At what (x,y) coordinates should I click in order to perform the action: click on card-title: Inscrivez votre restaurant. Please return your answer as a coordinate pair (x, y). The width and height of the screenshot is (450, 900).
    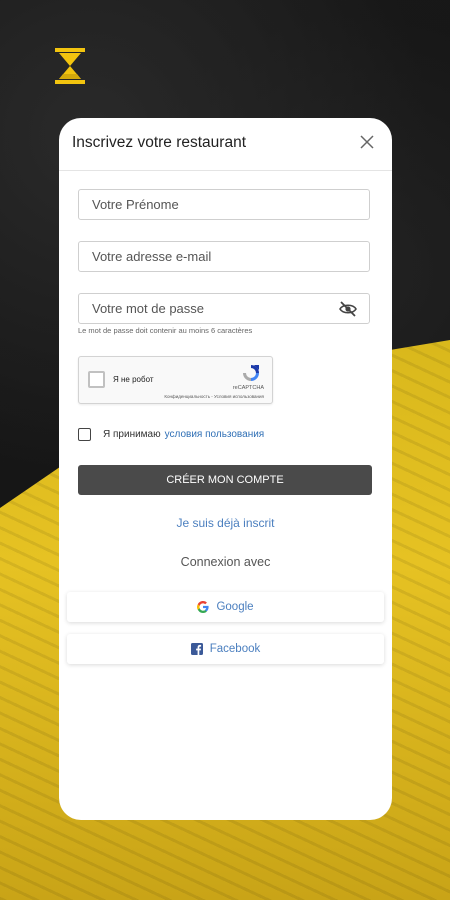
    Looking at the image, I should click on (159, 142).